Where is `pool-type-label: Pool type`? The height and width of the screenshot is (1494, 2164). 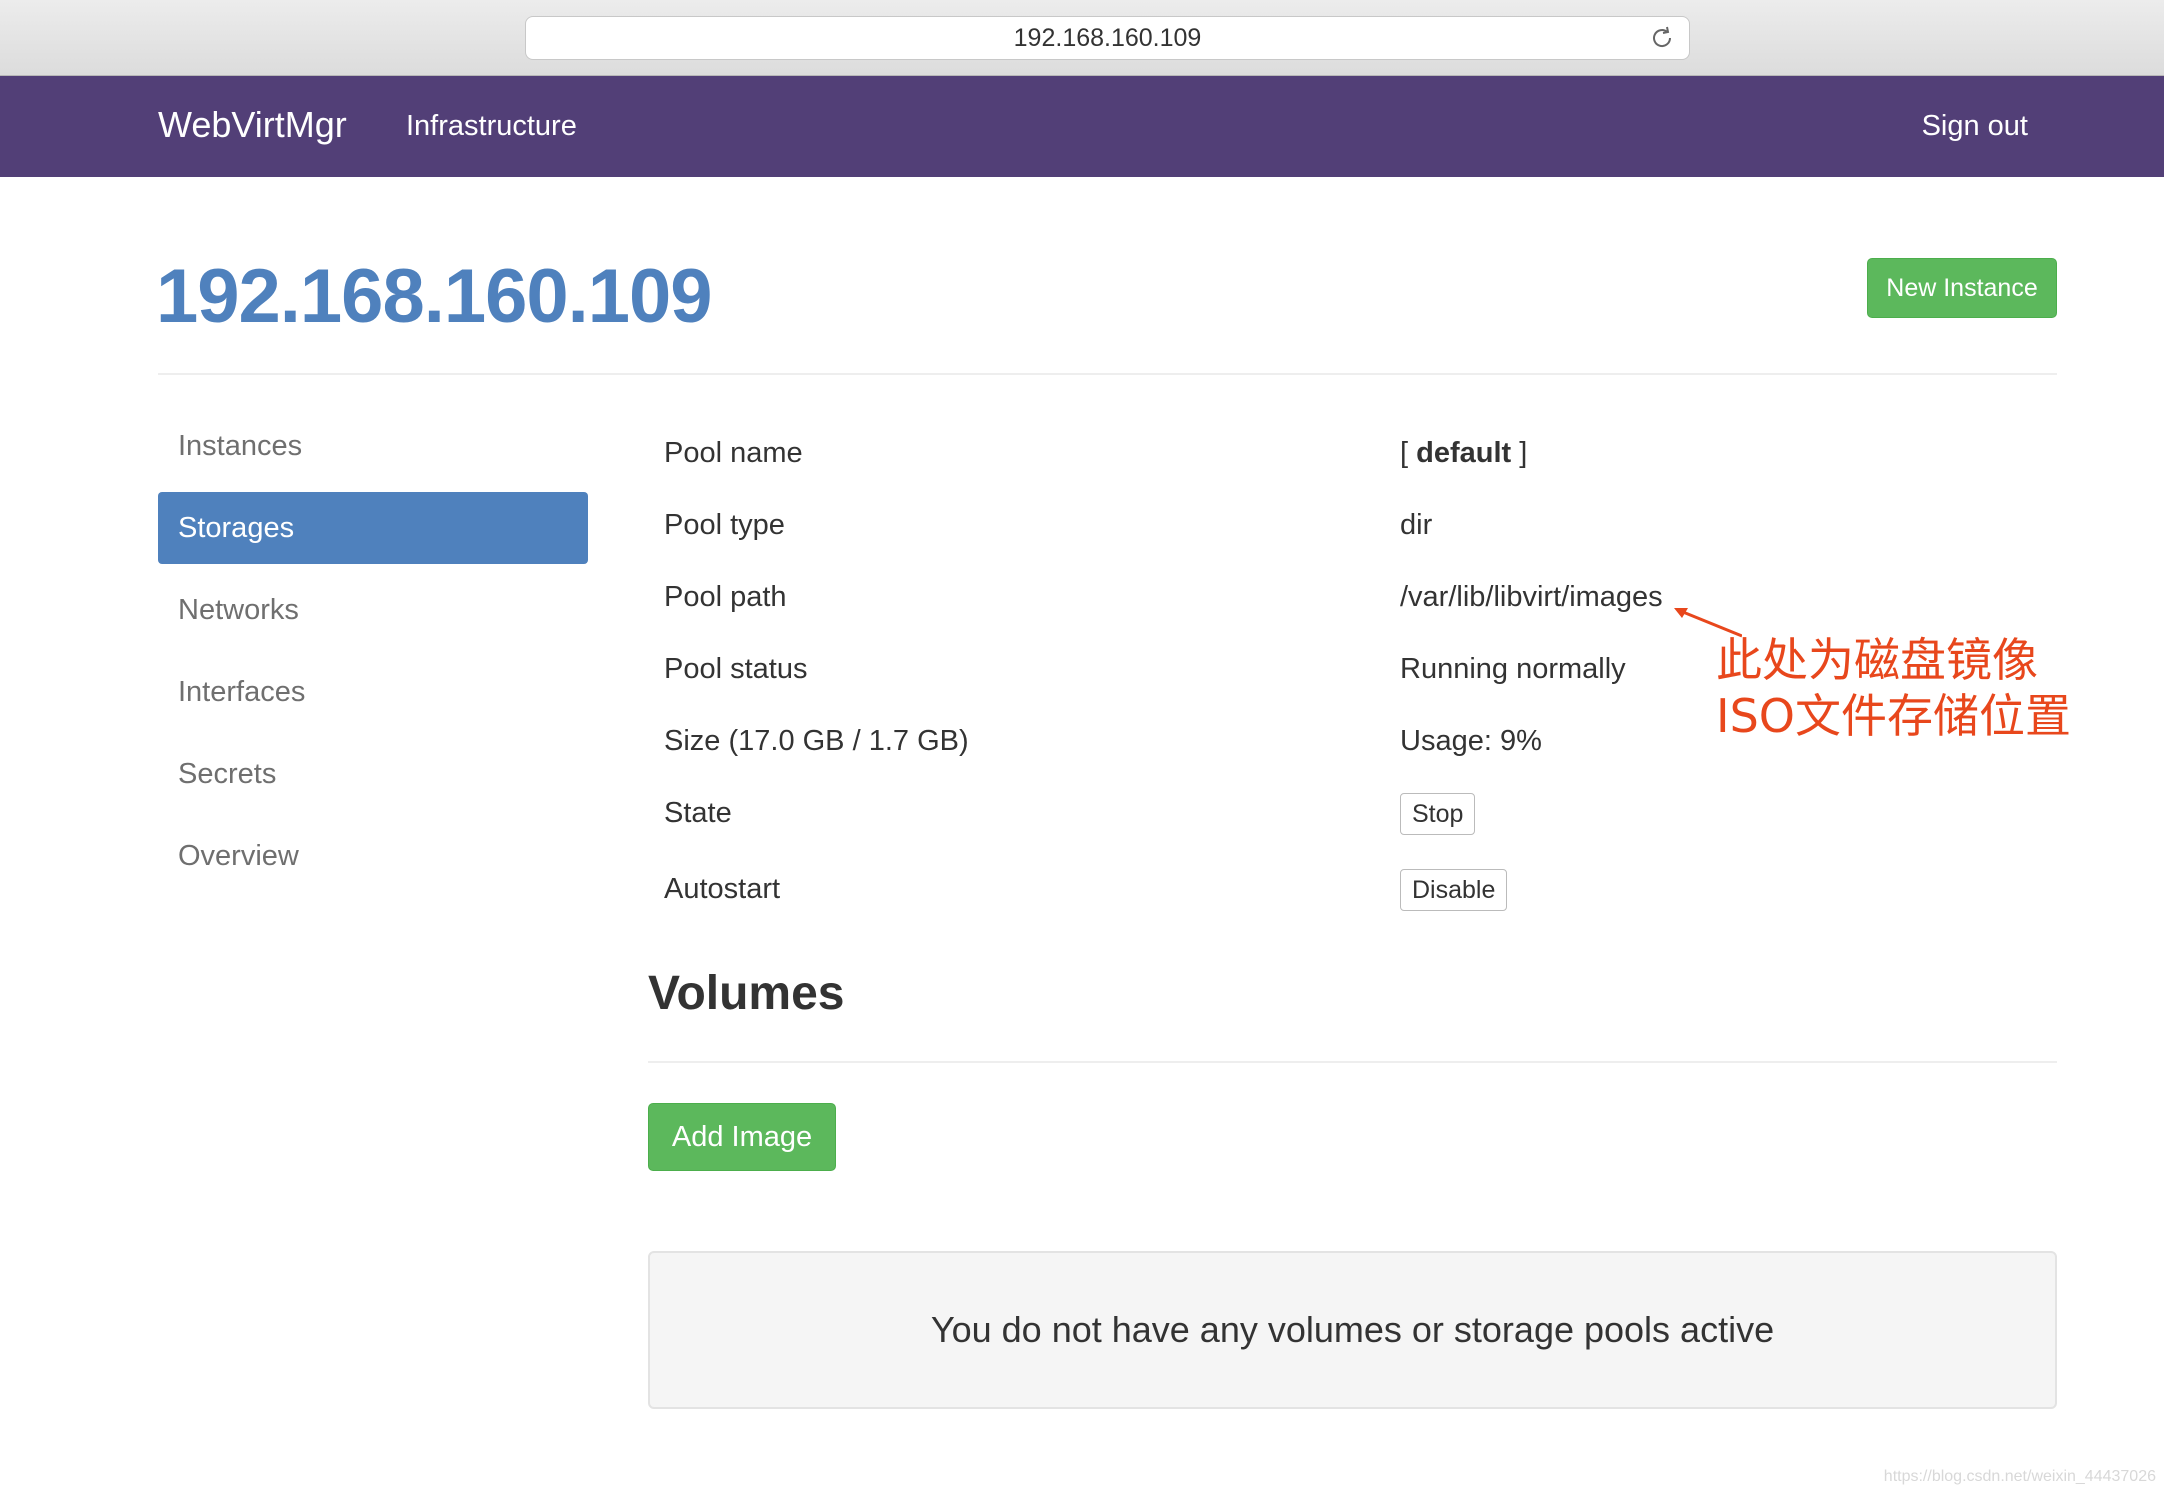
pool-type-label: Pool type is located at coordinates (724, 525).